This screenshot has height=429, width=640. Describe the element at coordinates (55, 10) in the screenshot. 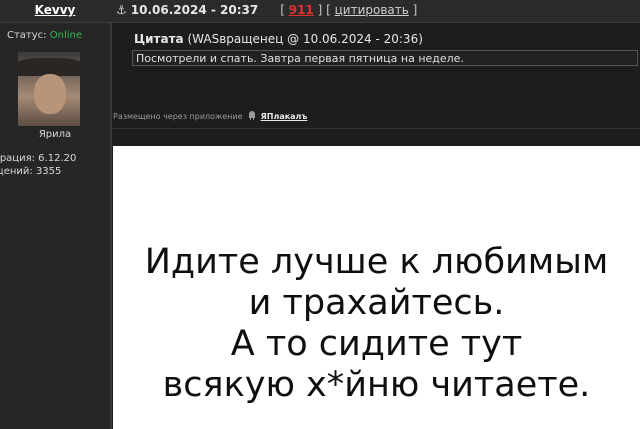

I see `username-link: Kevvy` at that location.